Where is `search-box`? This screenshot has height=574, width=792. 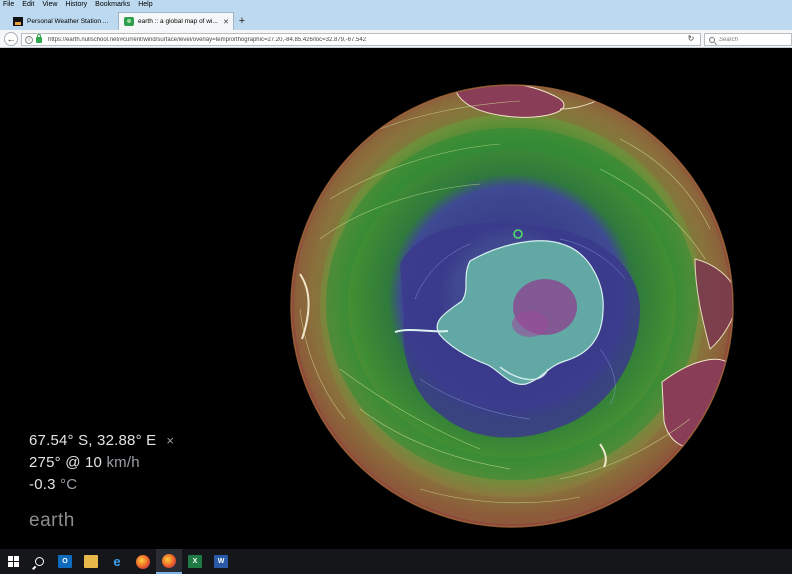
search-box is located at coordinates (748, 39).